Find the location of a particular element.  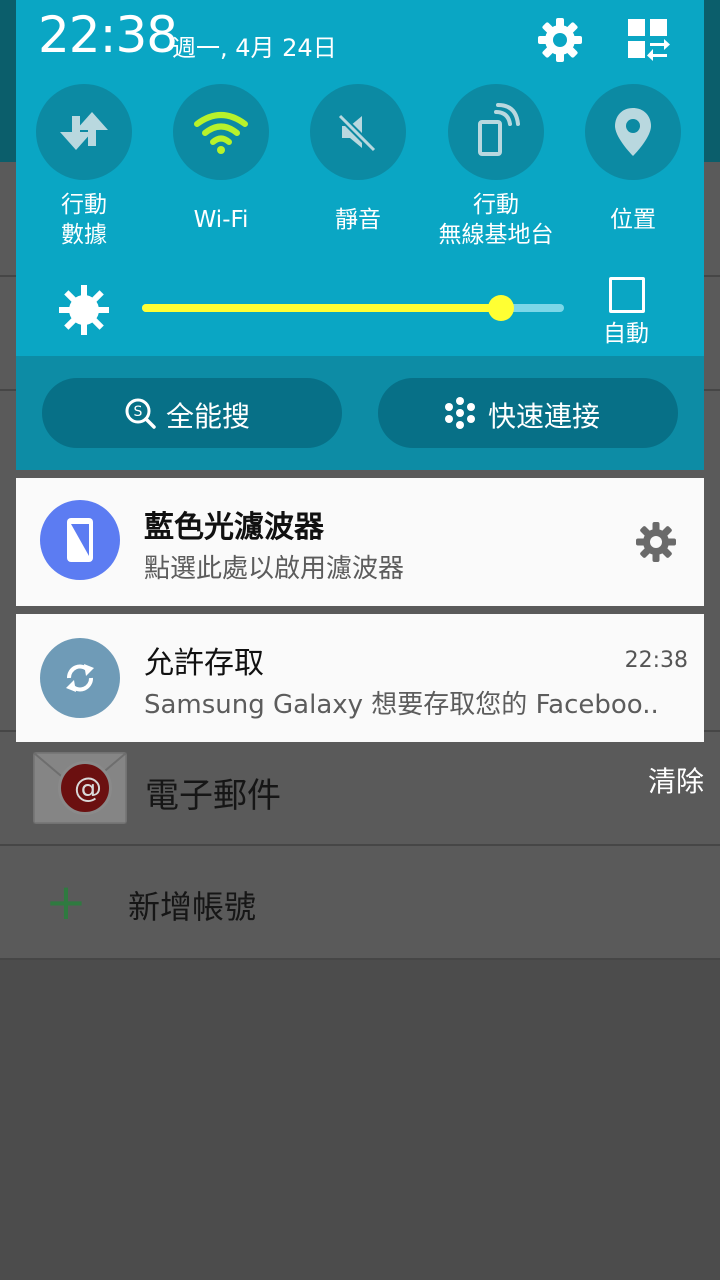

toggle-wifi is located at coordinates (221, 132).